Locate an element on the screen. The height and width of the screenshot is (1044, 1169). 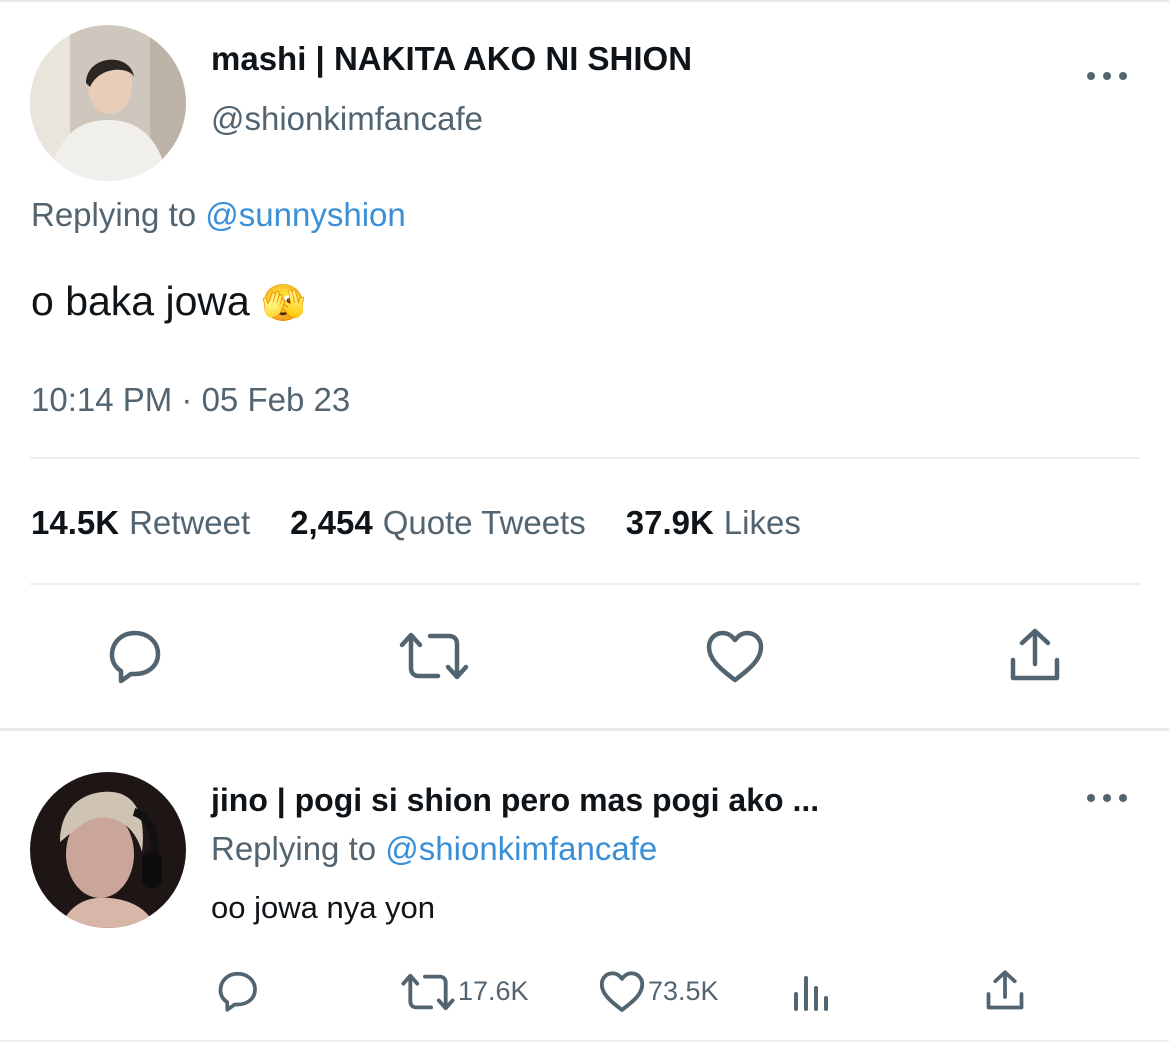
main-more-options is located at coordinates (1107, 76).